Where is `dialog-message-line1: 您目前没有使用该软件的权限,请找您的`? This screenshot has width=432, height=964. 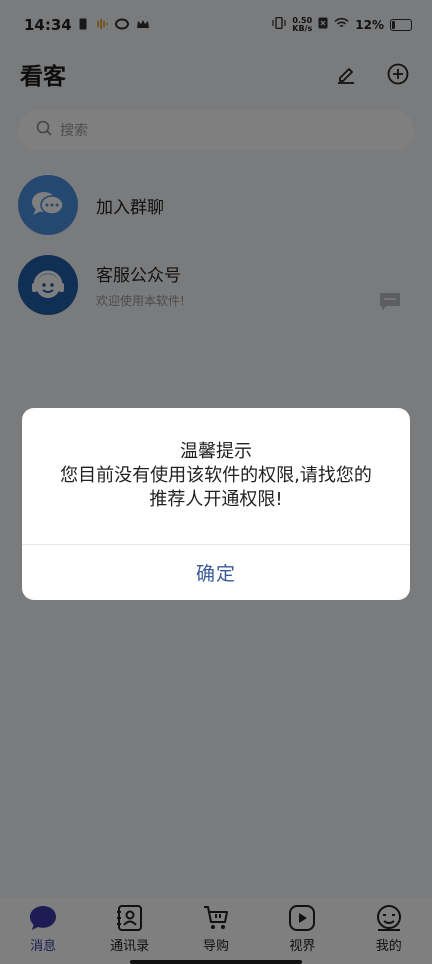 dialog-message-line1: 您目前没有使用该软件的权限,请找您的 is located at coordinates (216, 475).